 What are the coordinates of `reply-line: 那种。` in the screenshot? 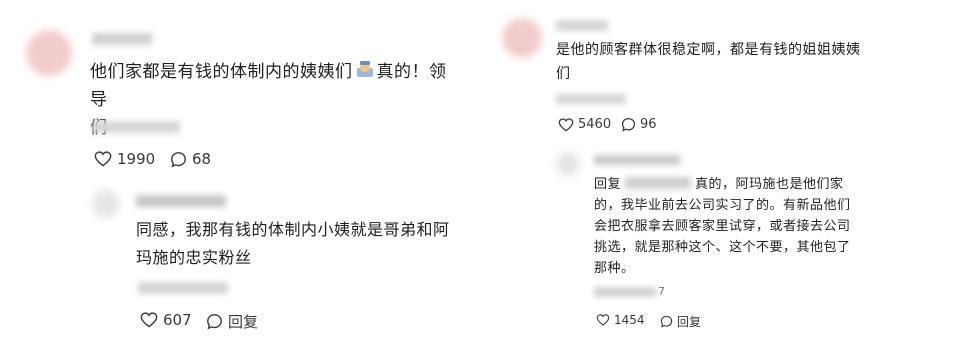 It's located at (614, 268).